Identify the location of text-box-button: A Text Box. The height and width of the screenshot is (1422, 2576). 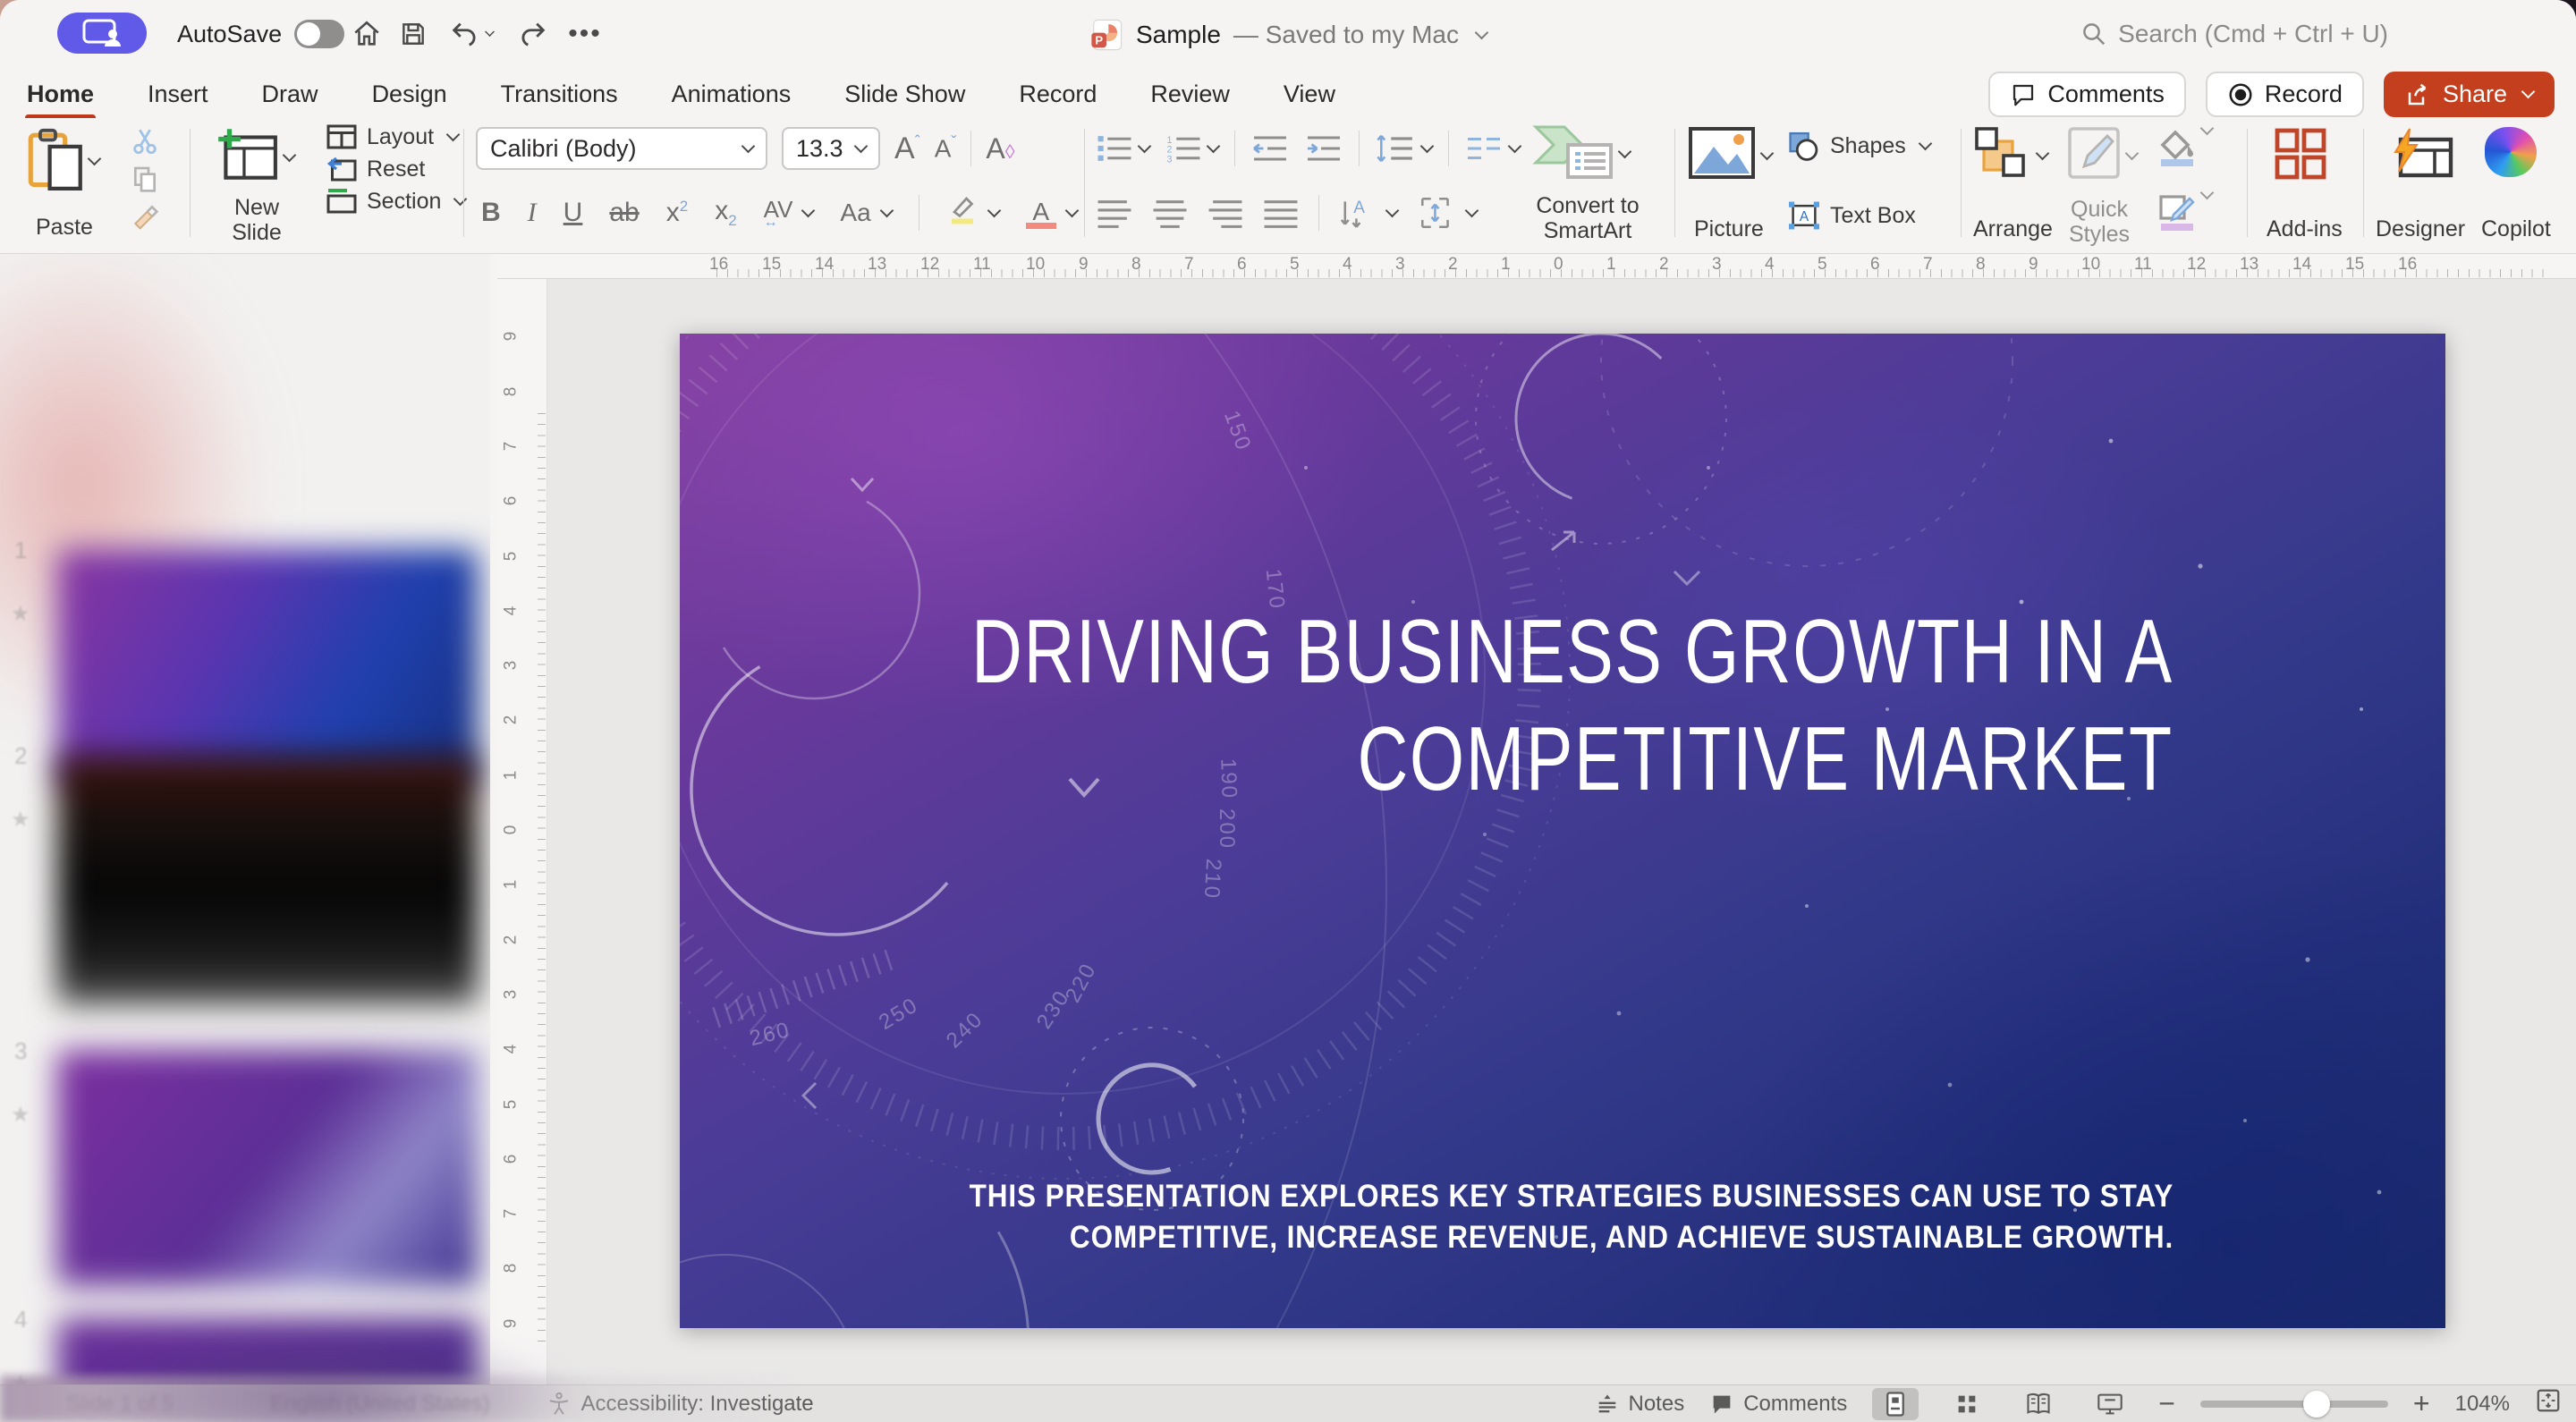
(1858, 215).